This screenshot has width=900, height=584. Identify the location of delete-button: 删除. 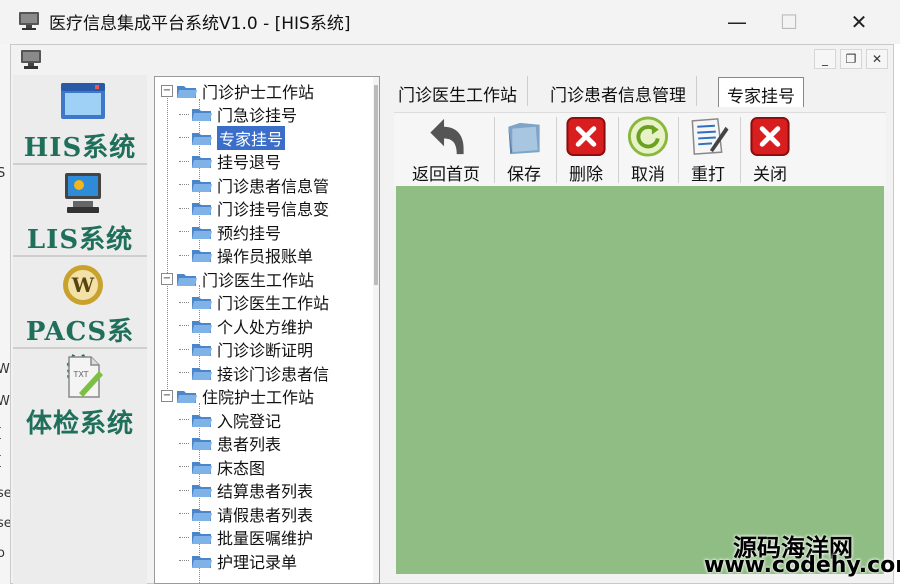
(586, 150).